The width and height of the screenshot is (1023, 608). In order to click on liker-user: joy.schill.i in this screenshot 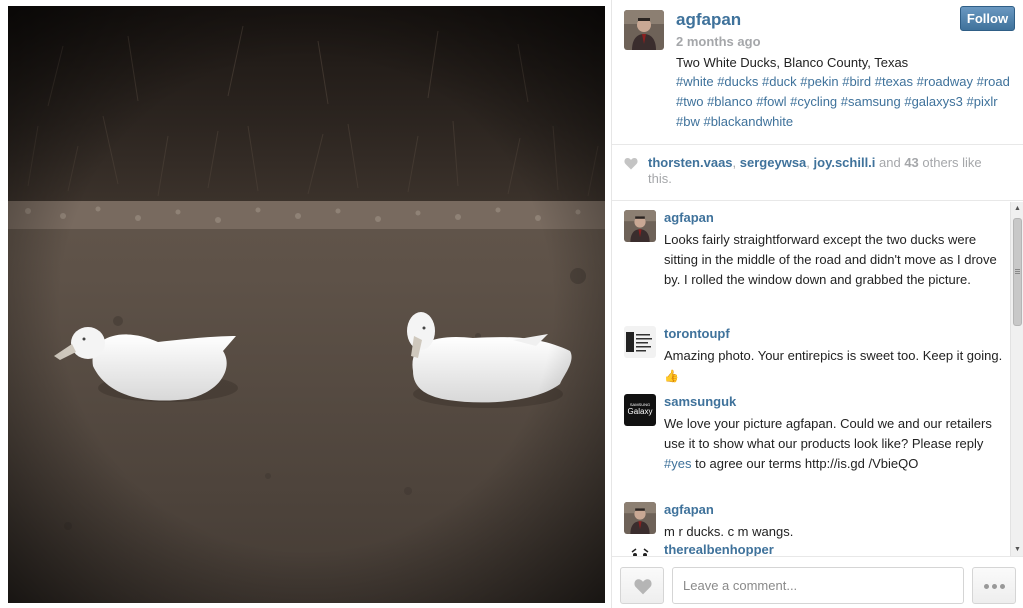, I will do `click(845, 162)`.